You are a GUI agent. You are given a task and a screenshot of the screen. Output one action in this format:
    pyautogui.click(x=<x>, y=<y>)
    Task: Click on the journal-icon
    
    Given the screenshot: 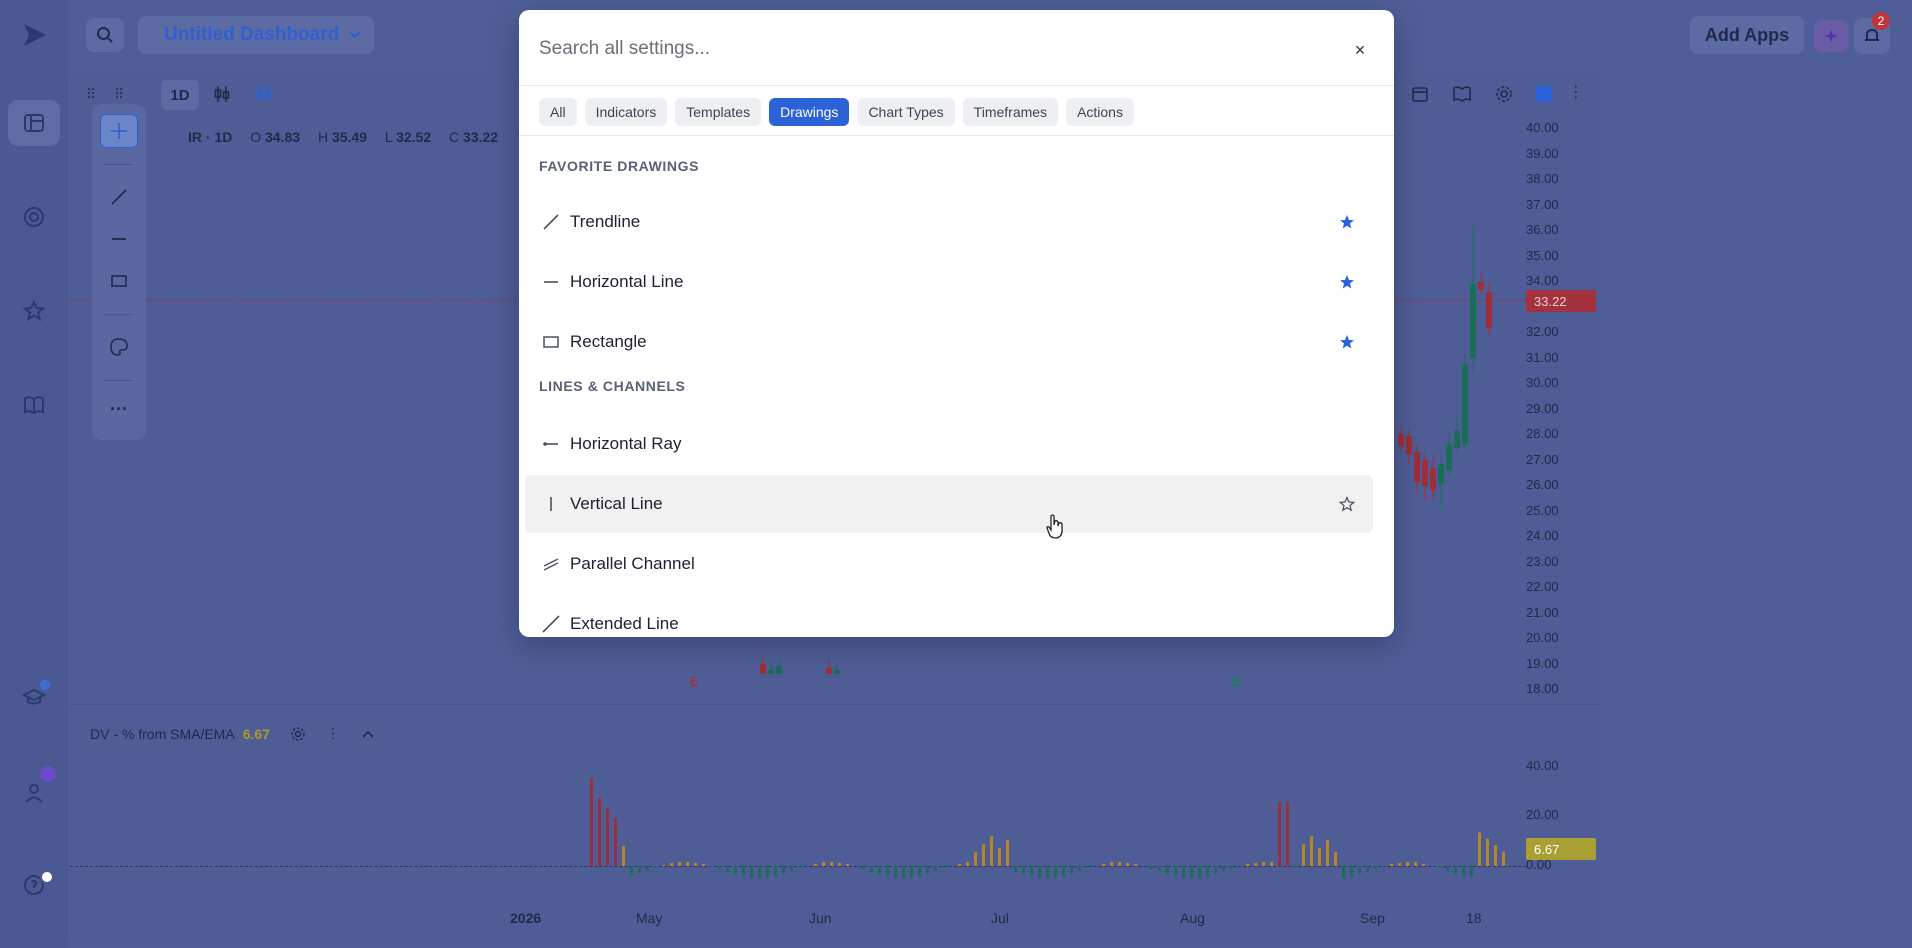 What is the action you would take?
    pyautogui.click(x=1462, y=94)
    